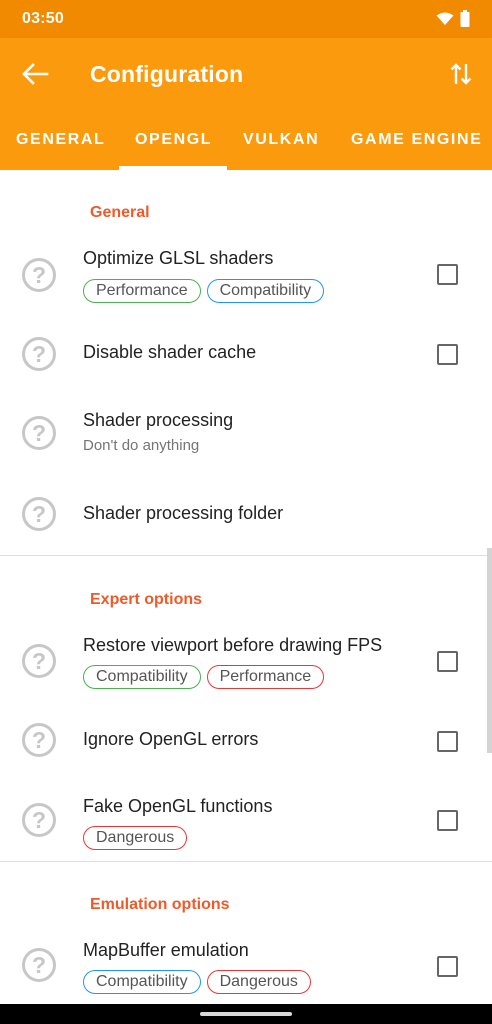 This screenshot has width=492, height=1024. I want to click on tag-list: Compatibility Dangerous, so click(197, 982).